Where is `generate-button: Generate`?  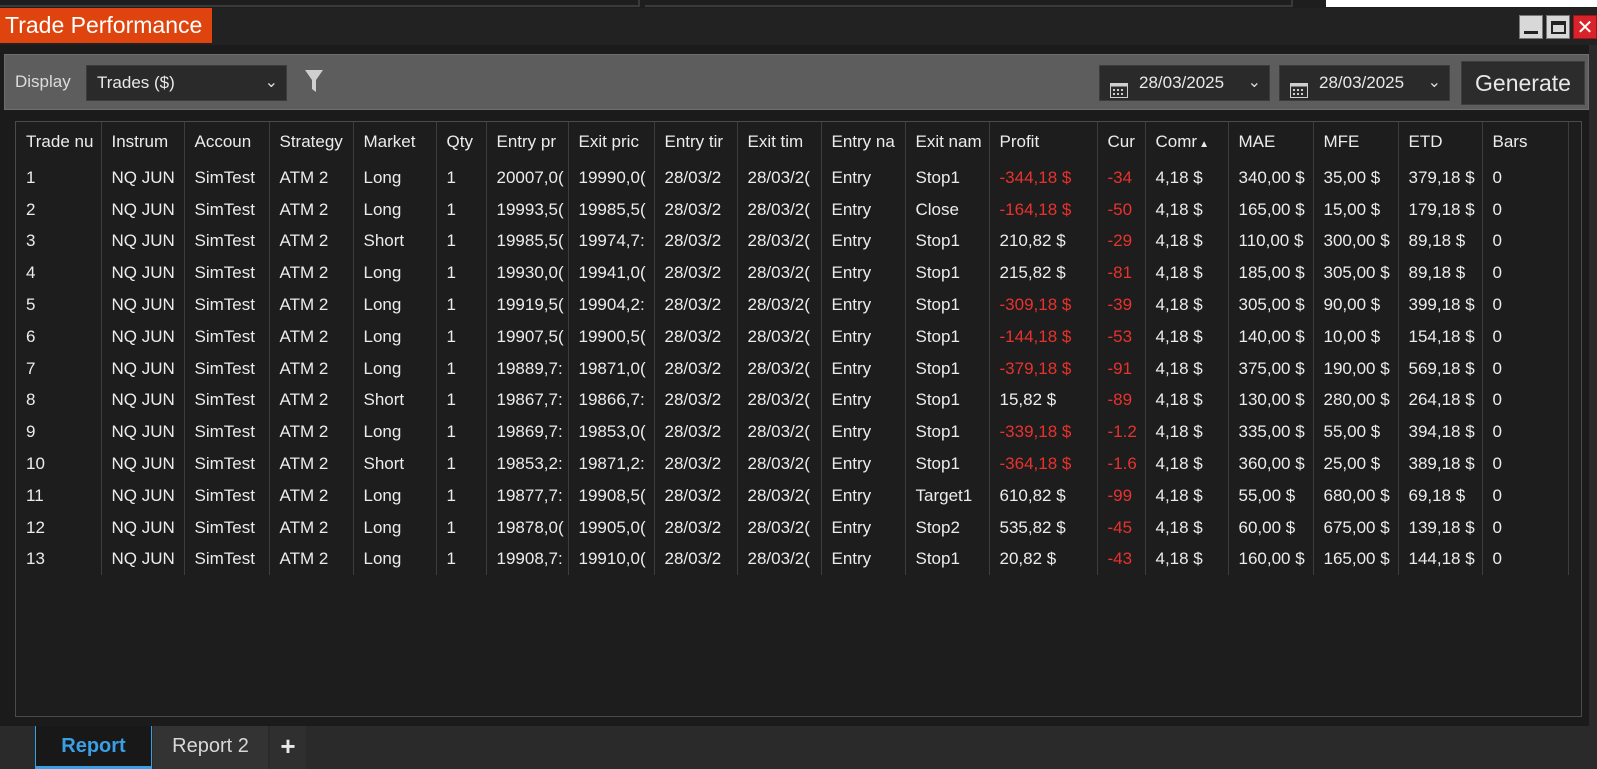 generate-button: Generate is located at coordinates (1523, 83).